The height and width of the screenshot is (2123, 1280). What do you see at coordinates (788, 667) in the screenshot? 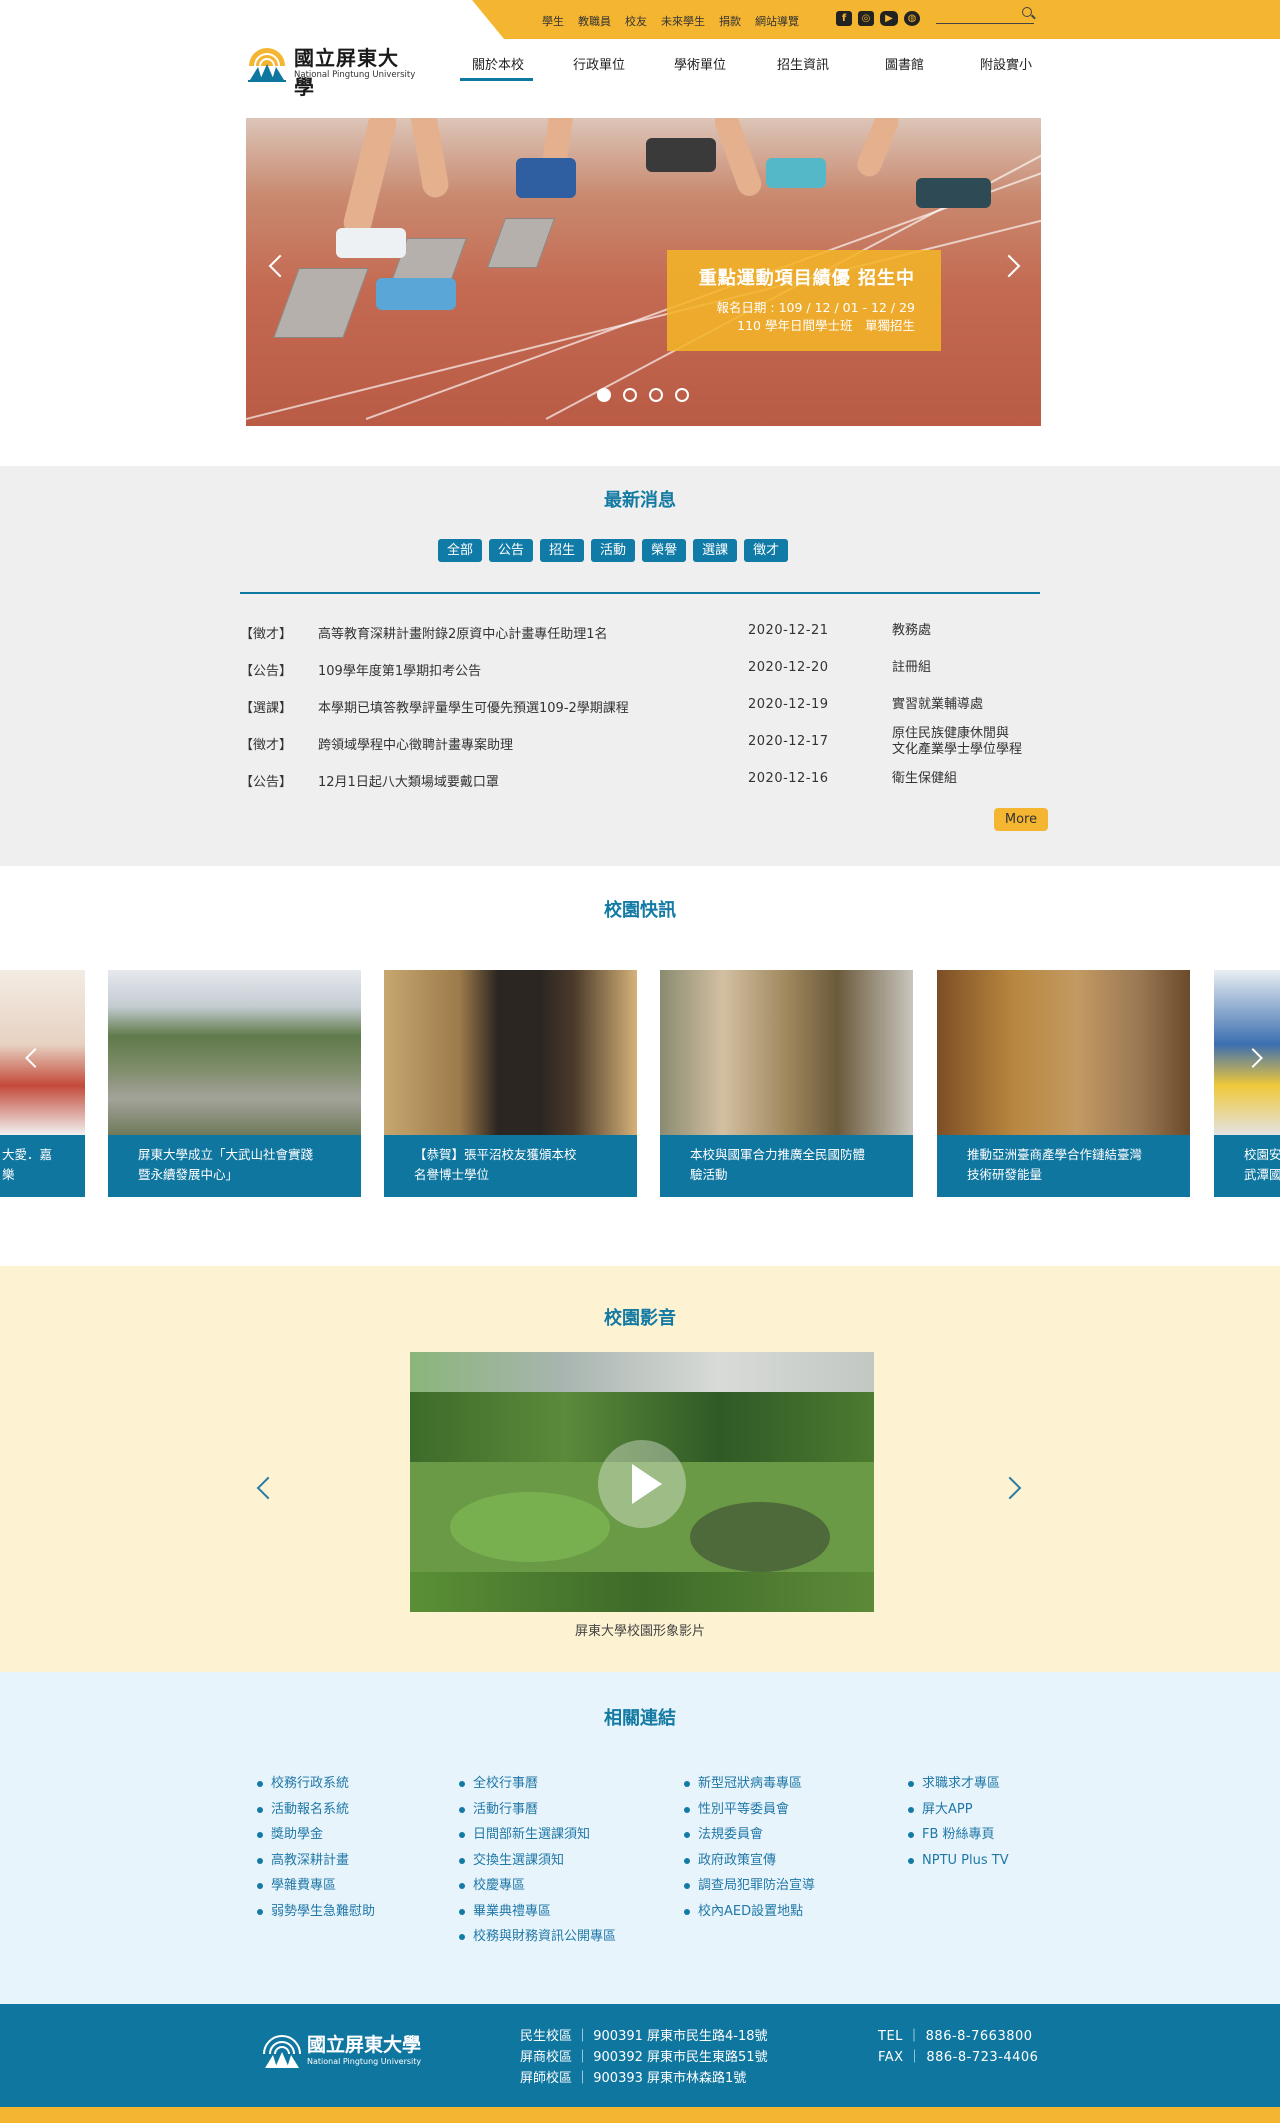
I see `news-date: 2020-12-20` at bounding box center [788, 667].